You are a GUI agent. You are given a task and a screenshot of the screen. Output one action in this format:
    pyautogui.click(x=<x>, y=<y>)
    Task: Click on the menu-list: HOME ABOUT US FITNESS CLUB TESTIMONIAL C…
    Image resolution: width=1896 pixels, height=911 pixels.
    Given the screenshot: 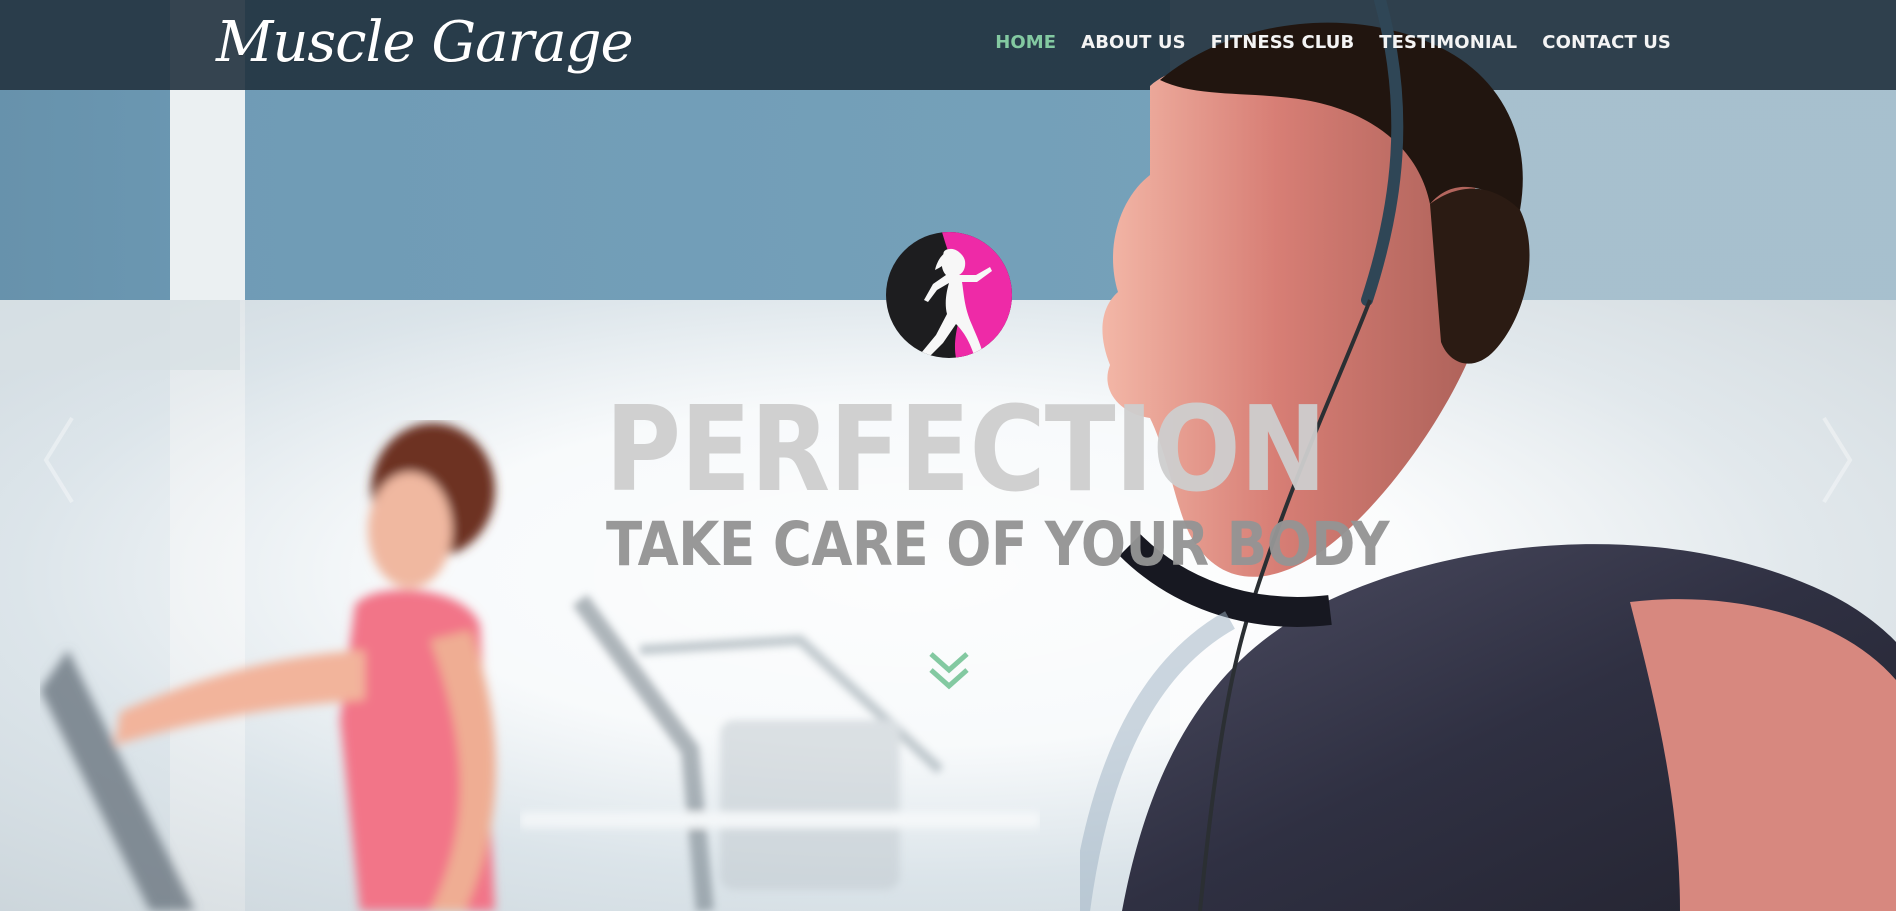 What is the action you would take?
    pyautogui.click(x=1333, y=43)
    